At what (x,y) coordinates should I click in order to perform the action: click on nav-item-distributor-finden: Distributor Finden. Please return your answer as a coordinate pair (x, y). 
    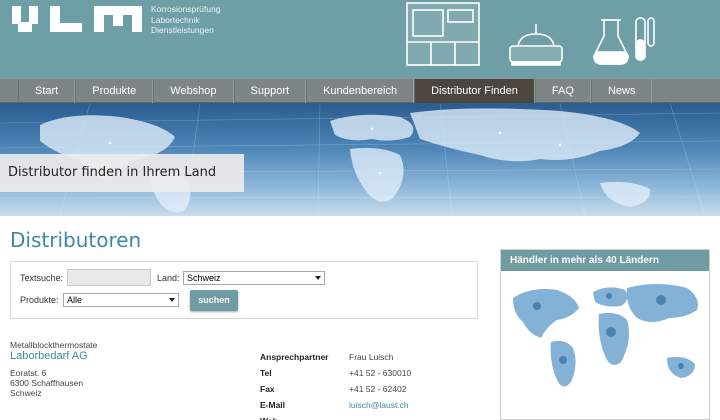
    Looking at the image, I should click on (474, 91).